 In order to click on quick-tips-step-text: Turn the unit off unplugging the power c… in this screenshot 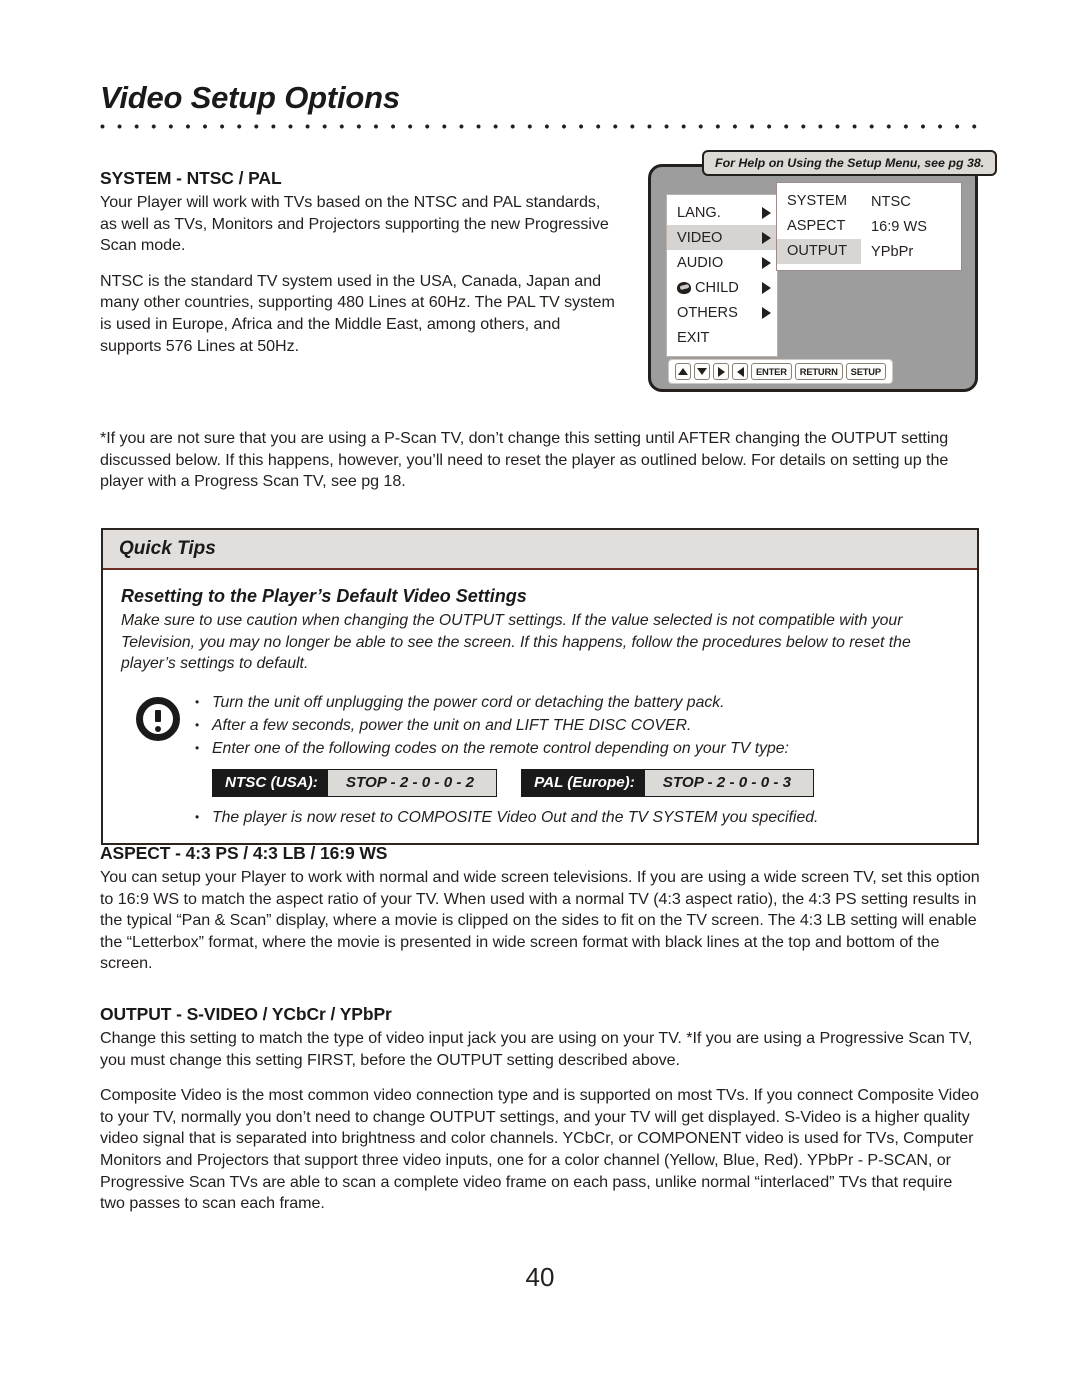, I will do `click(468, 702)`.